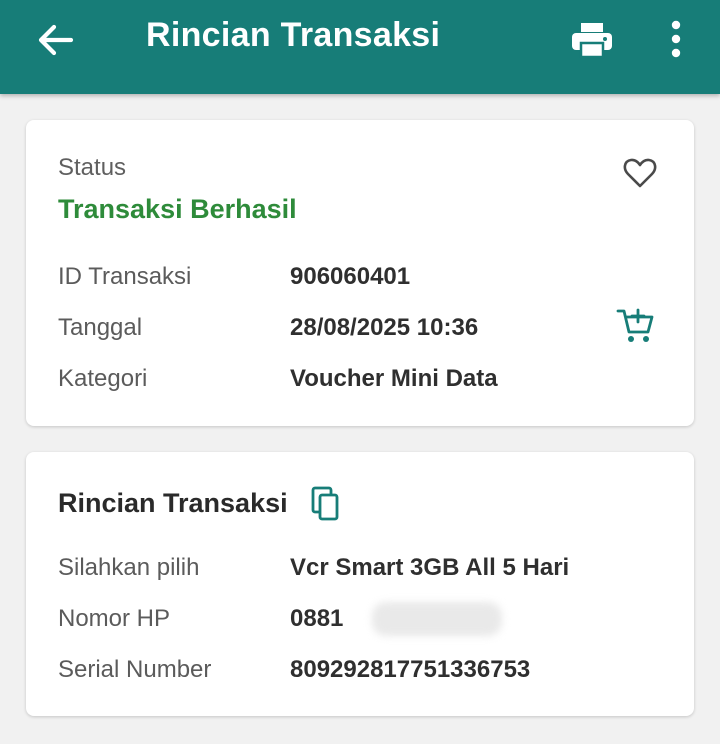 This screenshot has width=720, height=744. I want to click on option-value: Vcr Smart 3GB All 5 Hari, so click(430, 567).